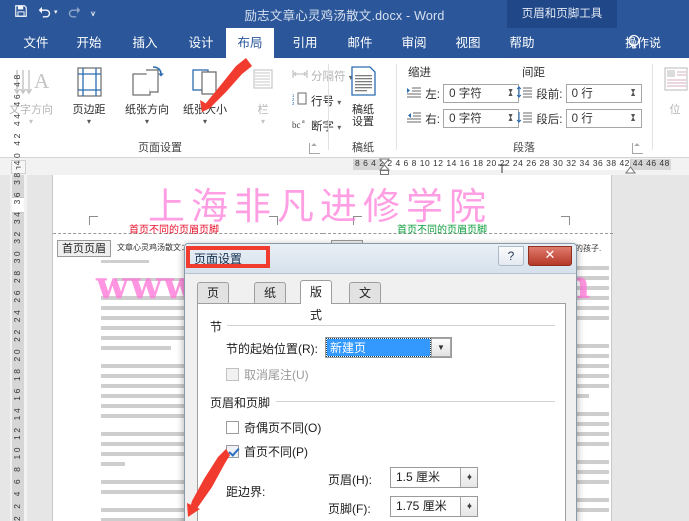 Image resolution: width=689 pixels, height=521 pixels. I want to click on indent-right-value: 0 字符, so click(465, 119).